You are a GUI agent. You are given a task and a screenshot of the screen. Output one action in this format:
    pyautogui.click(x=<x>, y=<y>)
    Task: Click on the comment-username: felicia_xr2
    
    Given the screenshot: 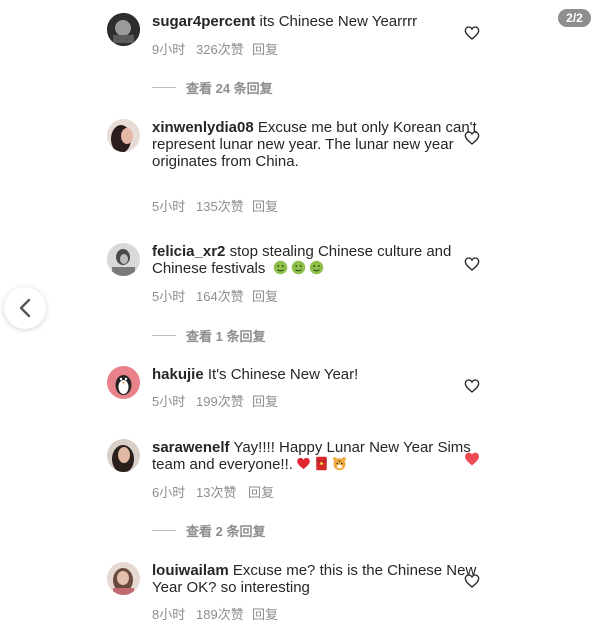 What is the action you would take?
    pyautogui.click(x=188, y=251)
    